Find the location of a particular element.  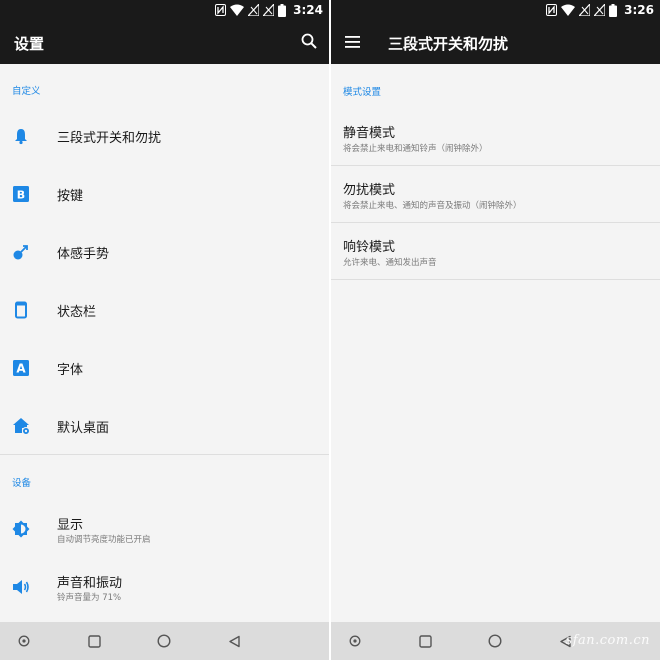

phone-outline-icon is located at coordinates (21, 310).